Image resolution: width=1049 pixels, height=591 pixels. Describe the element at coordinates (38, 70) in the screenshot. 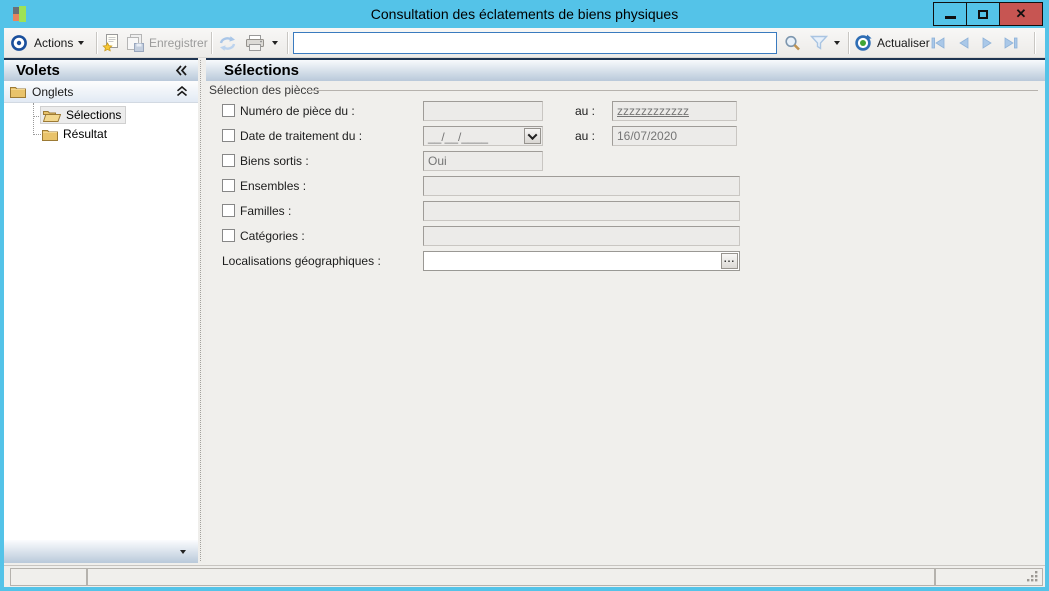

I see `sidebar-title: Volets` at that location.